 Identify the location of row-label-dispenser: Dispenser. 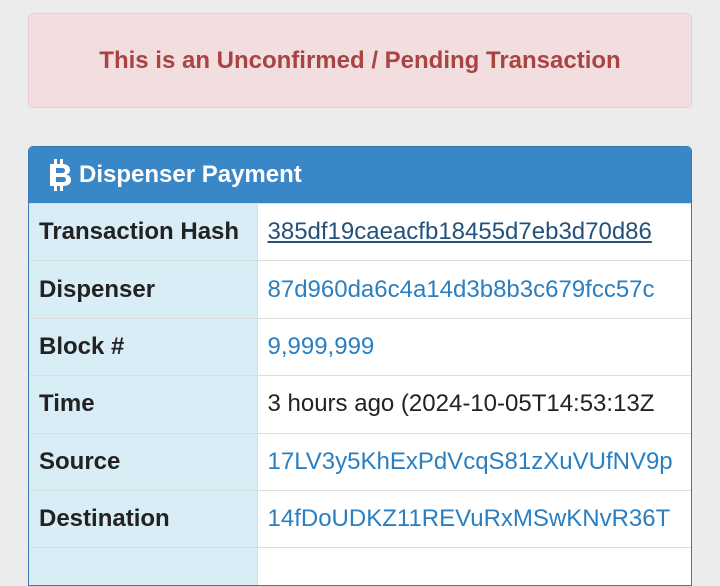
(143, 289).